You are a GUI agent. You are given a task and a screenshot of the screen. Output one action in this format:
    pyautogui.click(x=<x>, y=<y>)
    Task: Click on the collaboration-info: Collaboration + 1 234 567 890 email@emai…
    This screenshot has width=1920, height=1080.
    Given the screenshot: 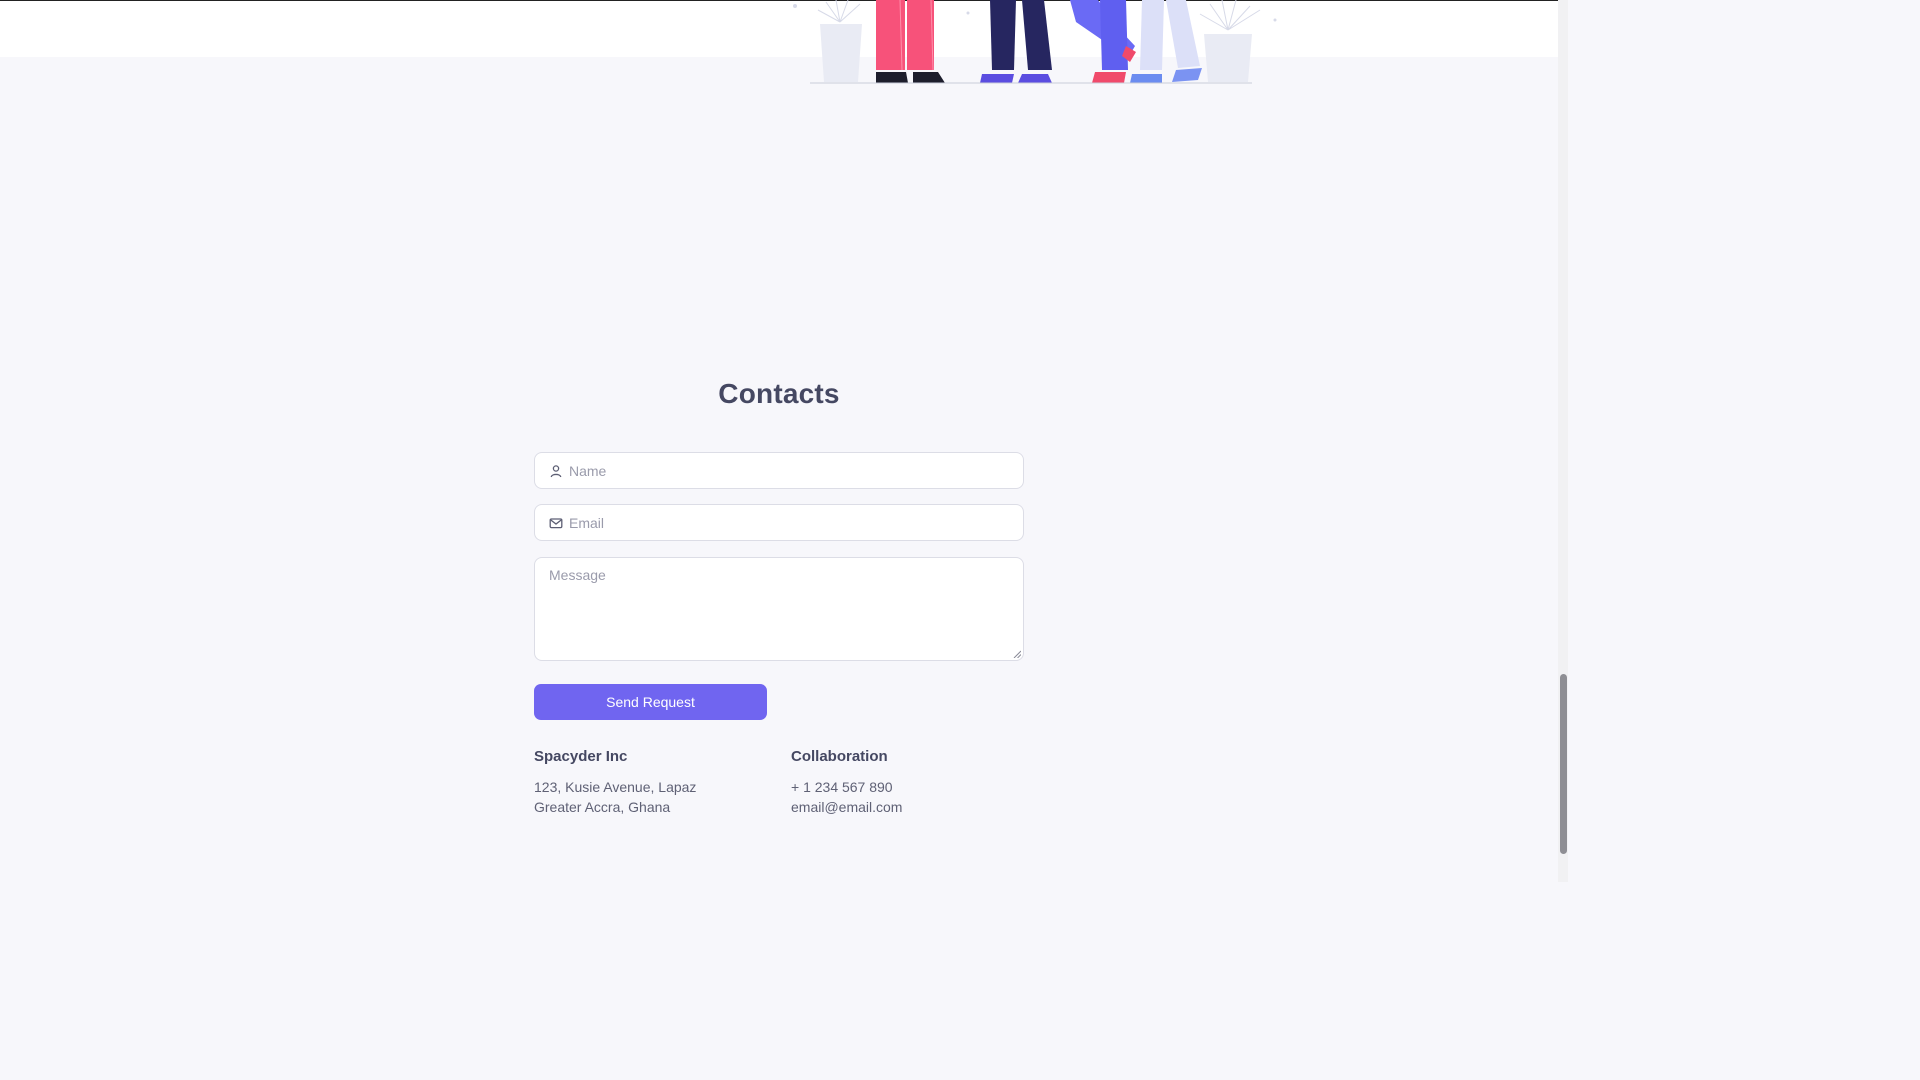 What is the action you would take?
    pyautogui.click(x=906, y=782)
    